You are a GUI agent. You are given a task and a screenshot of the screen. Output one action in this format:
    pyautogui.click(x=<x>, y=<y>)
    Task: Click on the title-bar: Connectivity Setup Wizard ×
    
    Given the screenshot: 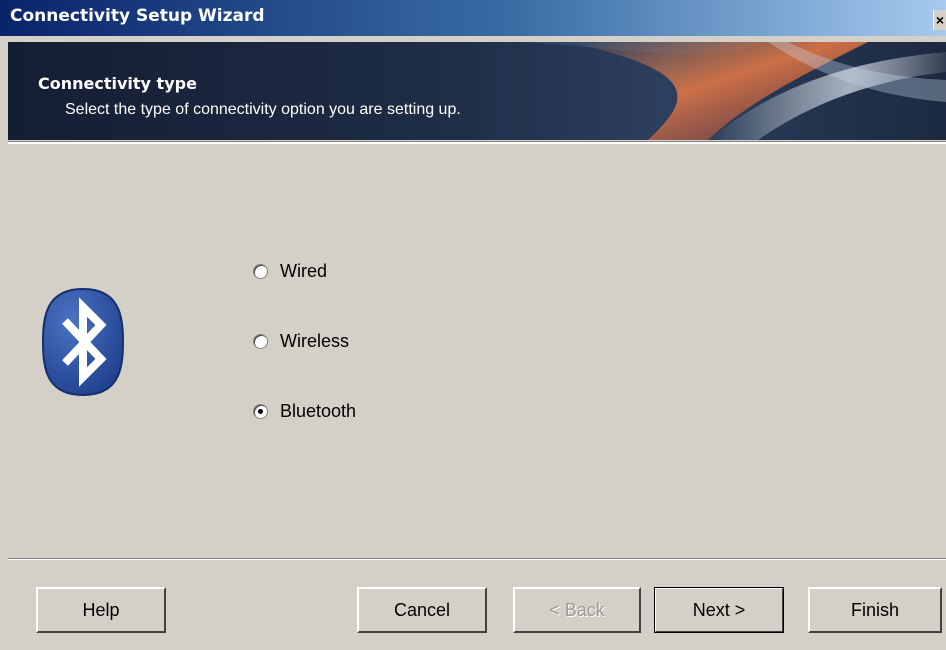 What is the action you would take?
    pyautogui.click(x=473, y=18)
    